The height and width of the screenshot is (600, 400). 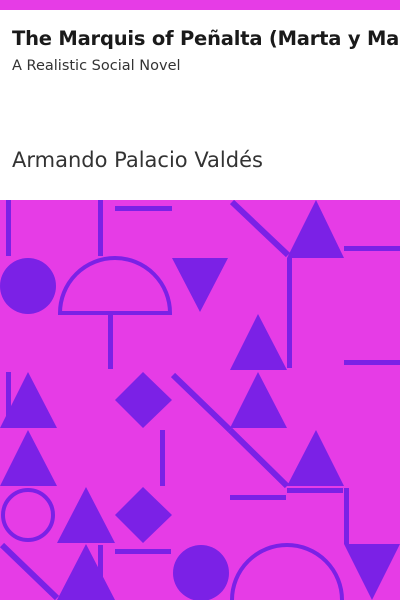 What do you see at coordinates (96, 66) in the screenshot?
I see `book-subtitle: A Realistic Social Novel` at bounding box center [96, 66].